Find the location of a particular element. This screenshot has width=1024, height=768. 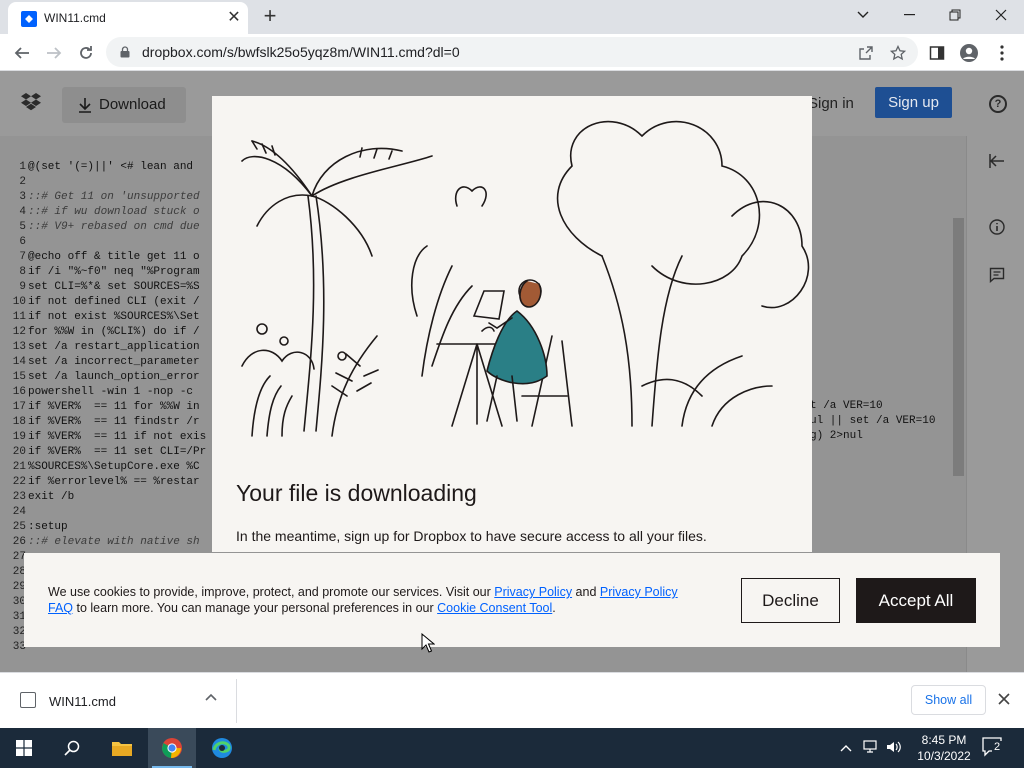

line-text: if %VER% == 11 for %%W in is located at coordinates (114, 407).